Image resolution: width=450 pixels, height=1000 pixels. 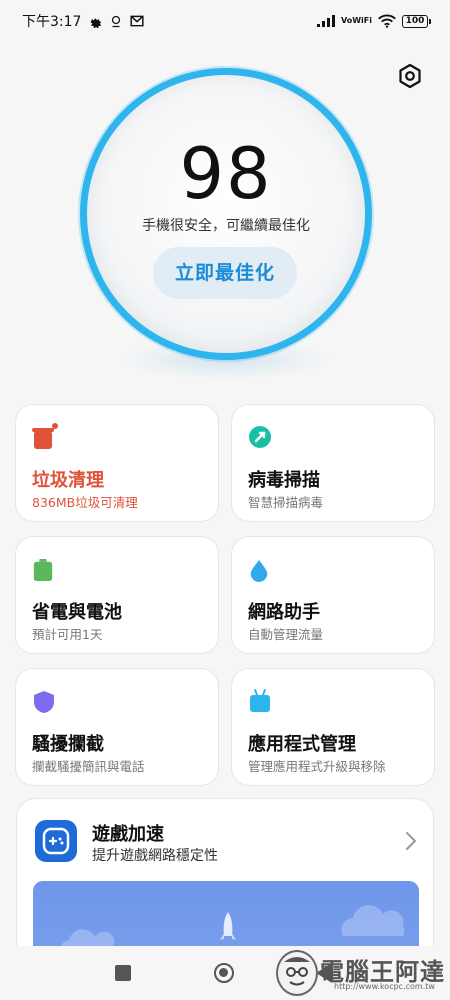 I want to click on cloud-icon, so click(x=373, y=920).